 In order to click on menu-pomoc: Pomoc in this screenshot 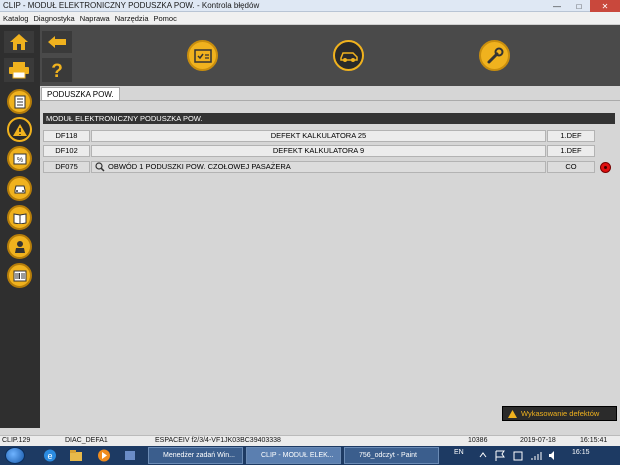, I will do `click(165, 18)`.